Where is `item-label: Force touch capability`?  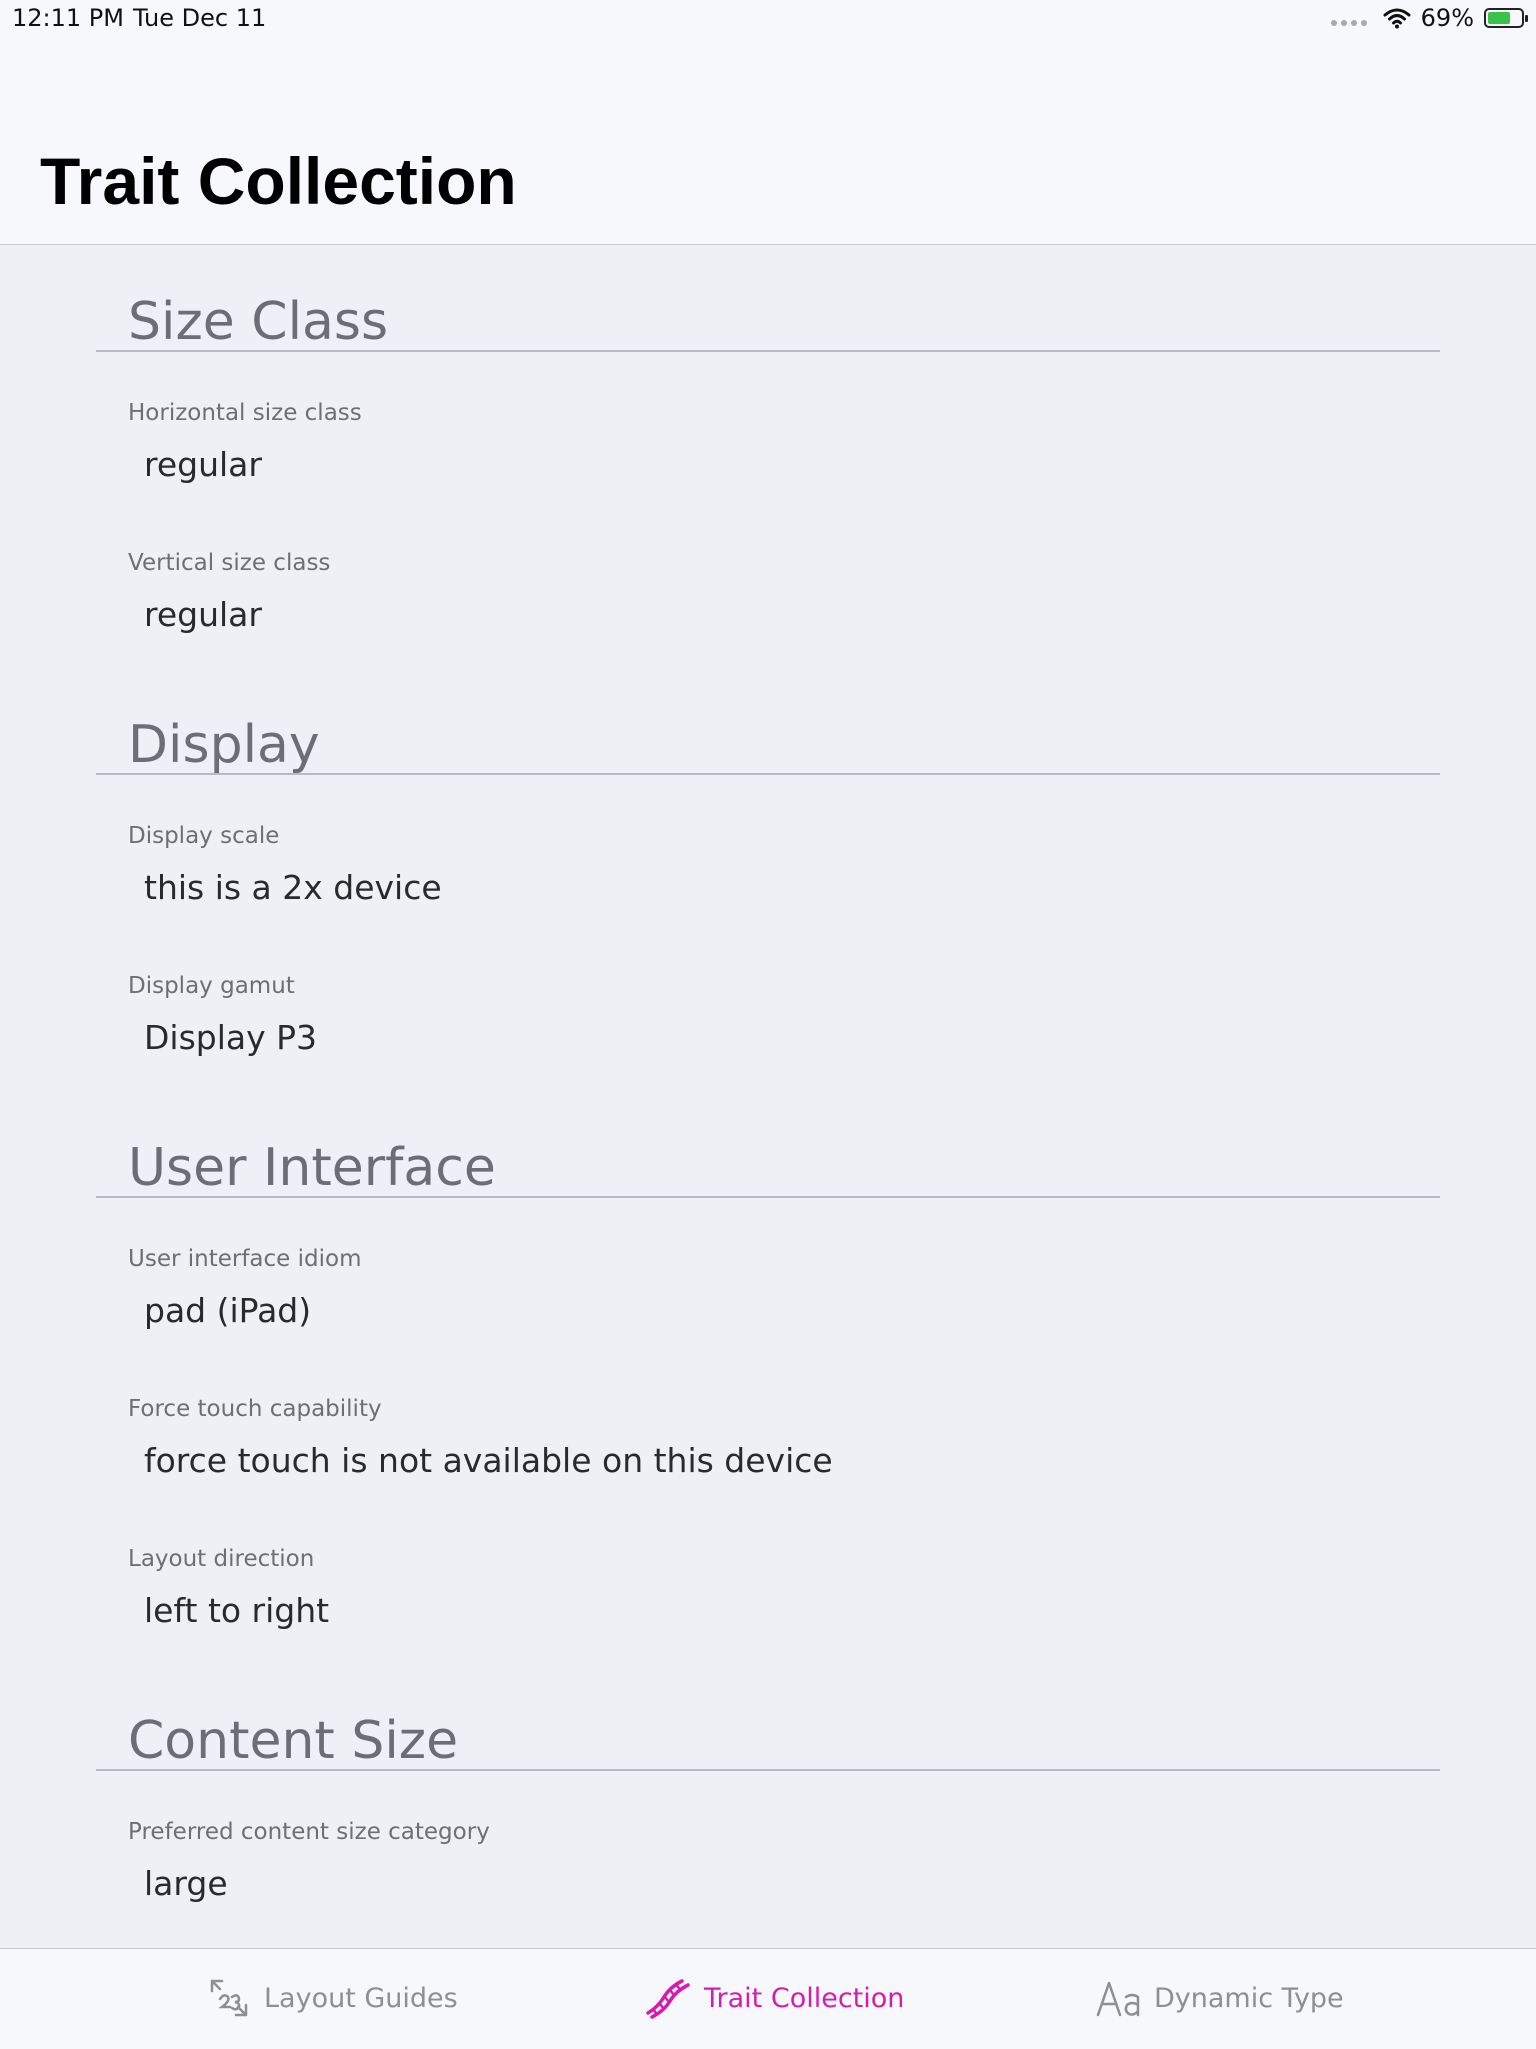 item-label: Force touch capability is located at coordinates (255, 1409).